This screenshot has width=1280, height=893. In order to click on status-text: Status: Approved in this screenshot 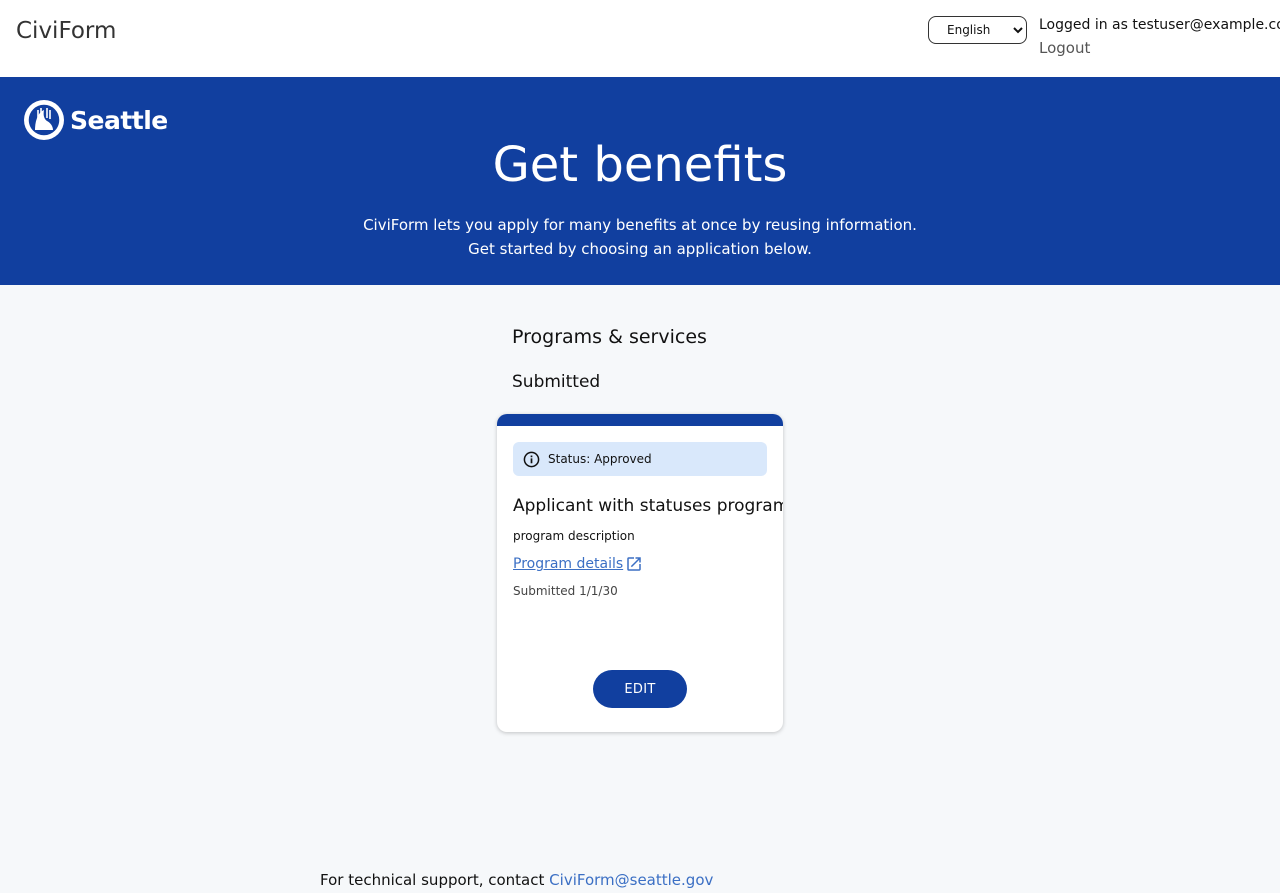, I will do `click(600, 459)`.